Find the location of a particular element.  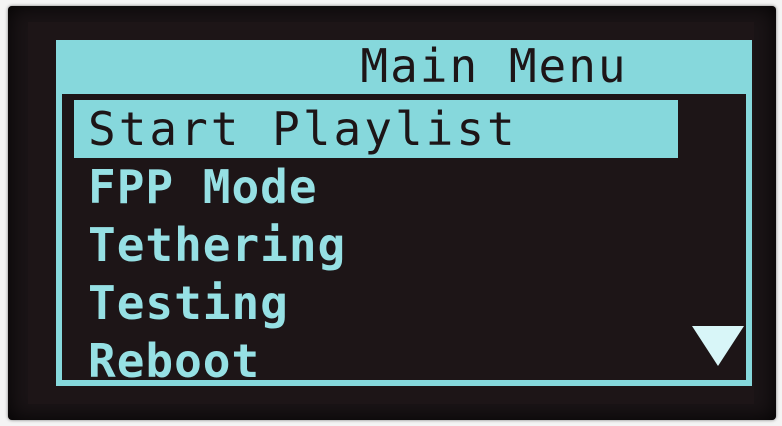

menu-item-testing: Testing is located at coordinates (376, 303).